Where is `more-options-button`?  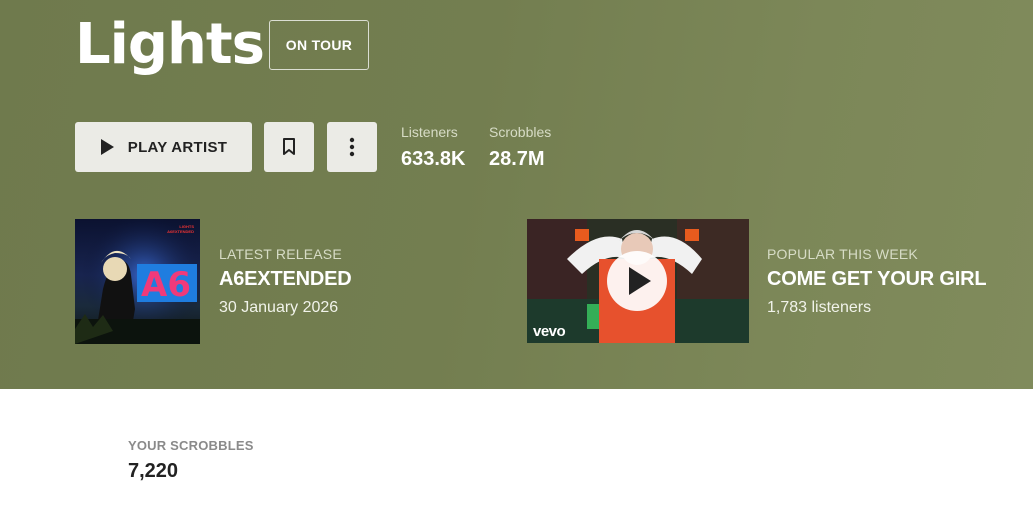 more-options-button is located at coordinates (352, 147).